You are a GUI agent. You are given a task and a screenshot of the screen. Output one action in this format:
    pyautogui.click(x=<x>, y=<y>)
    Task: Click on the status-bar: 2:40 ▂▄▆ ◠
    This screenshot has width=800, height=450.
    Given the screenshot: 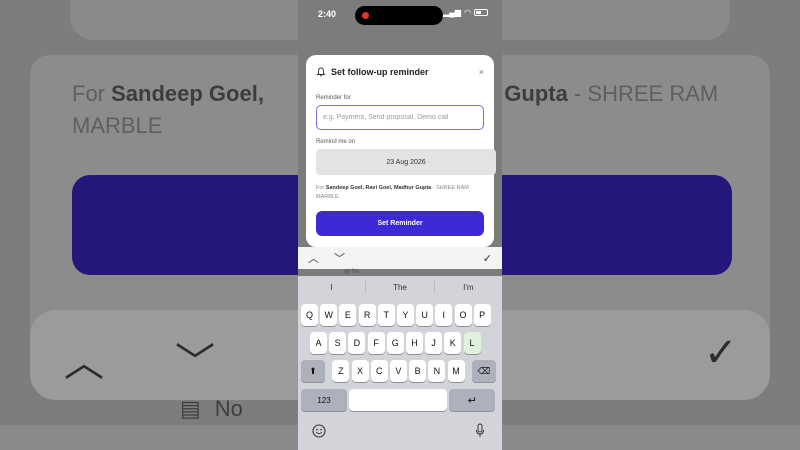 What is the action you would take?
    pyautogui.click(x=400, y=15)
    